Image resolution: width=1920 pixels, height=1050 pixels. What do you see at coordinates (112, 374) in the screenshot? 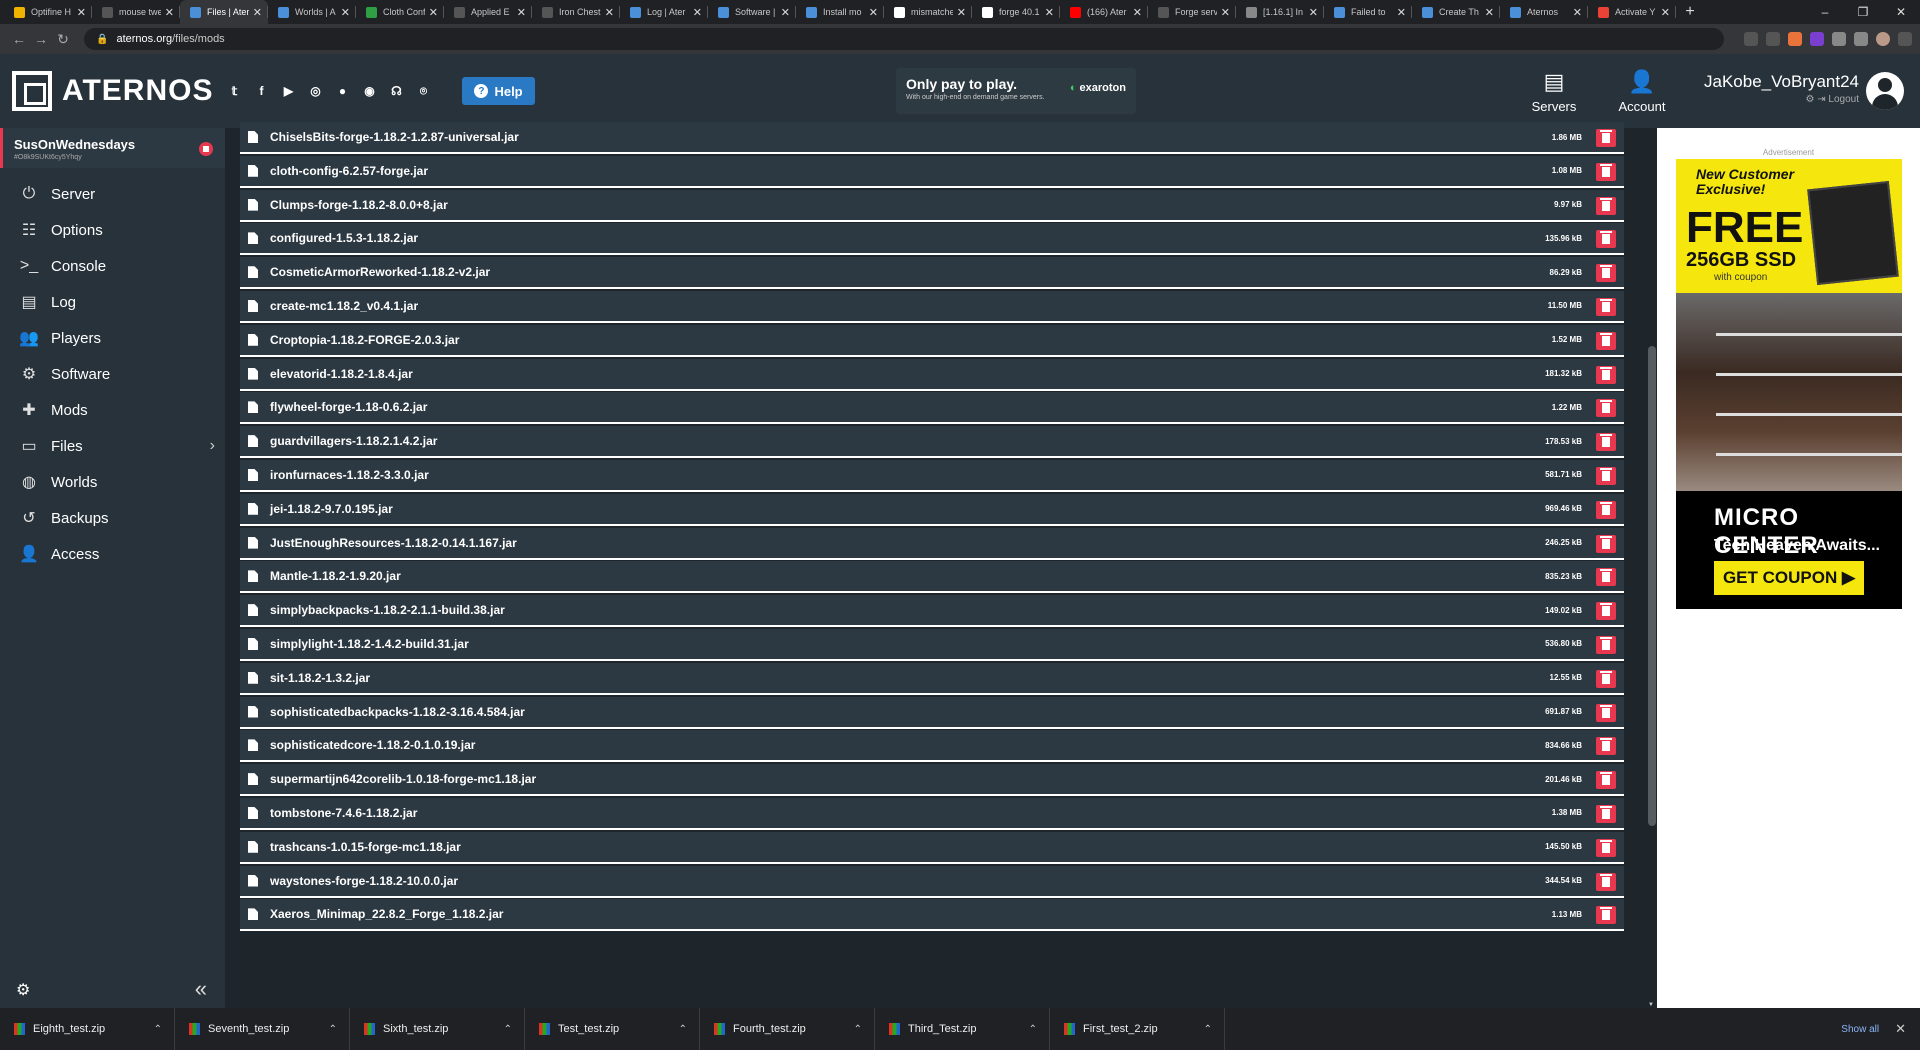
I see `sidebar-item-software: ⚙ Software` at bounding box center [112, 374].